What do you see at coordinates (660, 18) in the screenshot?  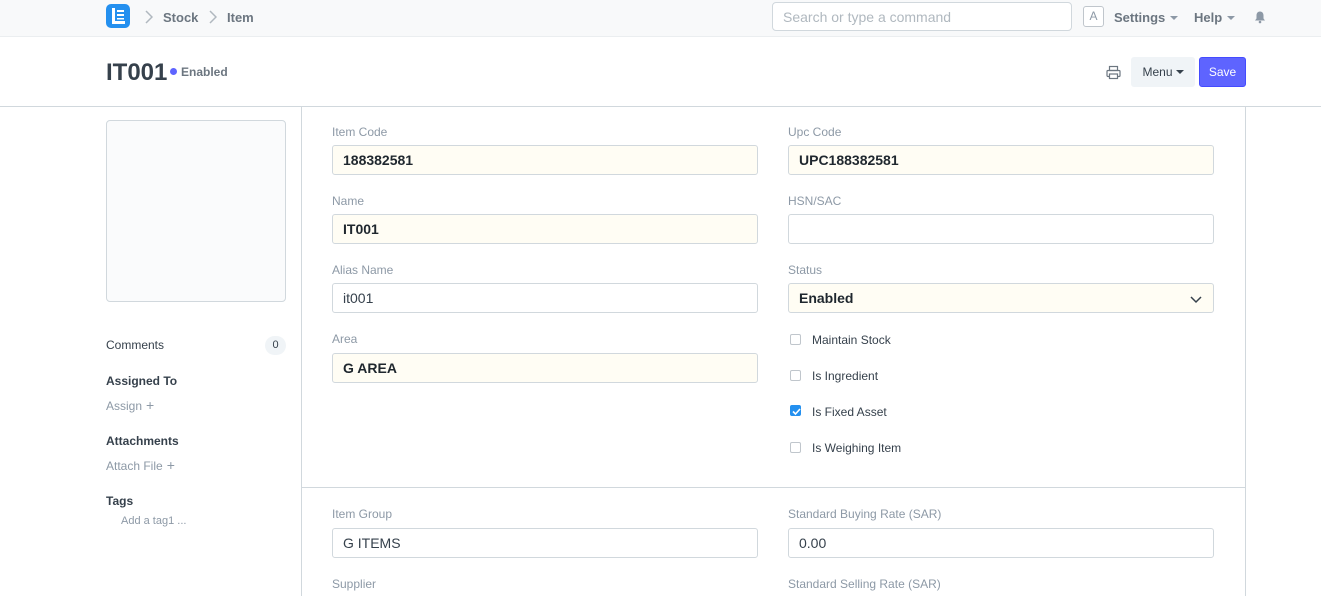 I see `navbar: Stock Item A Settings Help` at bounding box center [660, 18].